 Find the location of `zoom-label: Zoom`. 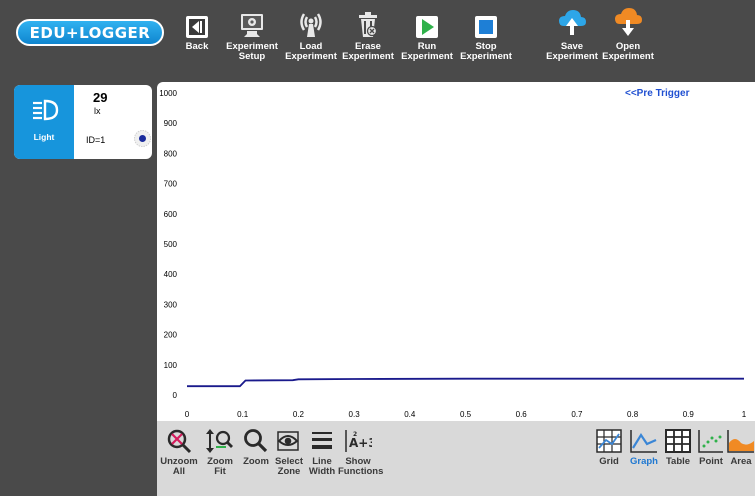

zoom-label: Zoom is located at coordinates (256, 461).